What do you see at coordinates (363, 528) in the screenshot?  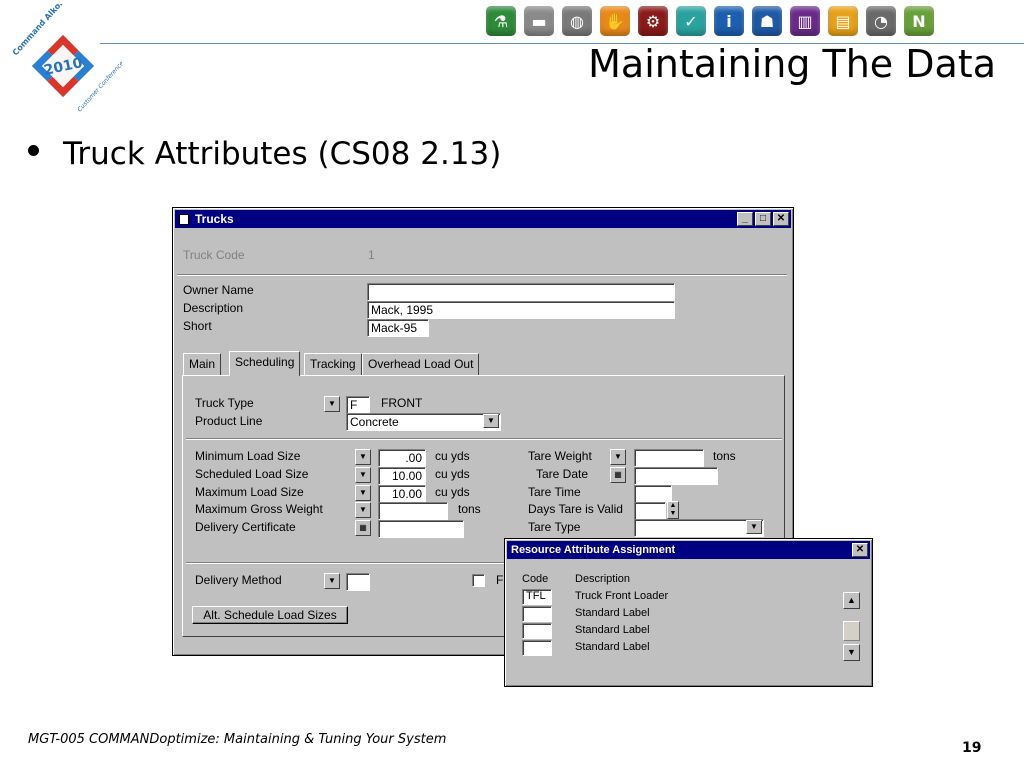 I see `delivery-cert-calendar-icon: ▦` at bounding box center [363, 528].